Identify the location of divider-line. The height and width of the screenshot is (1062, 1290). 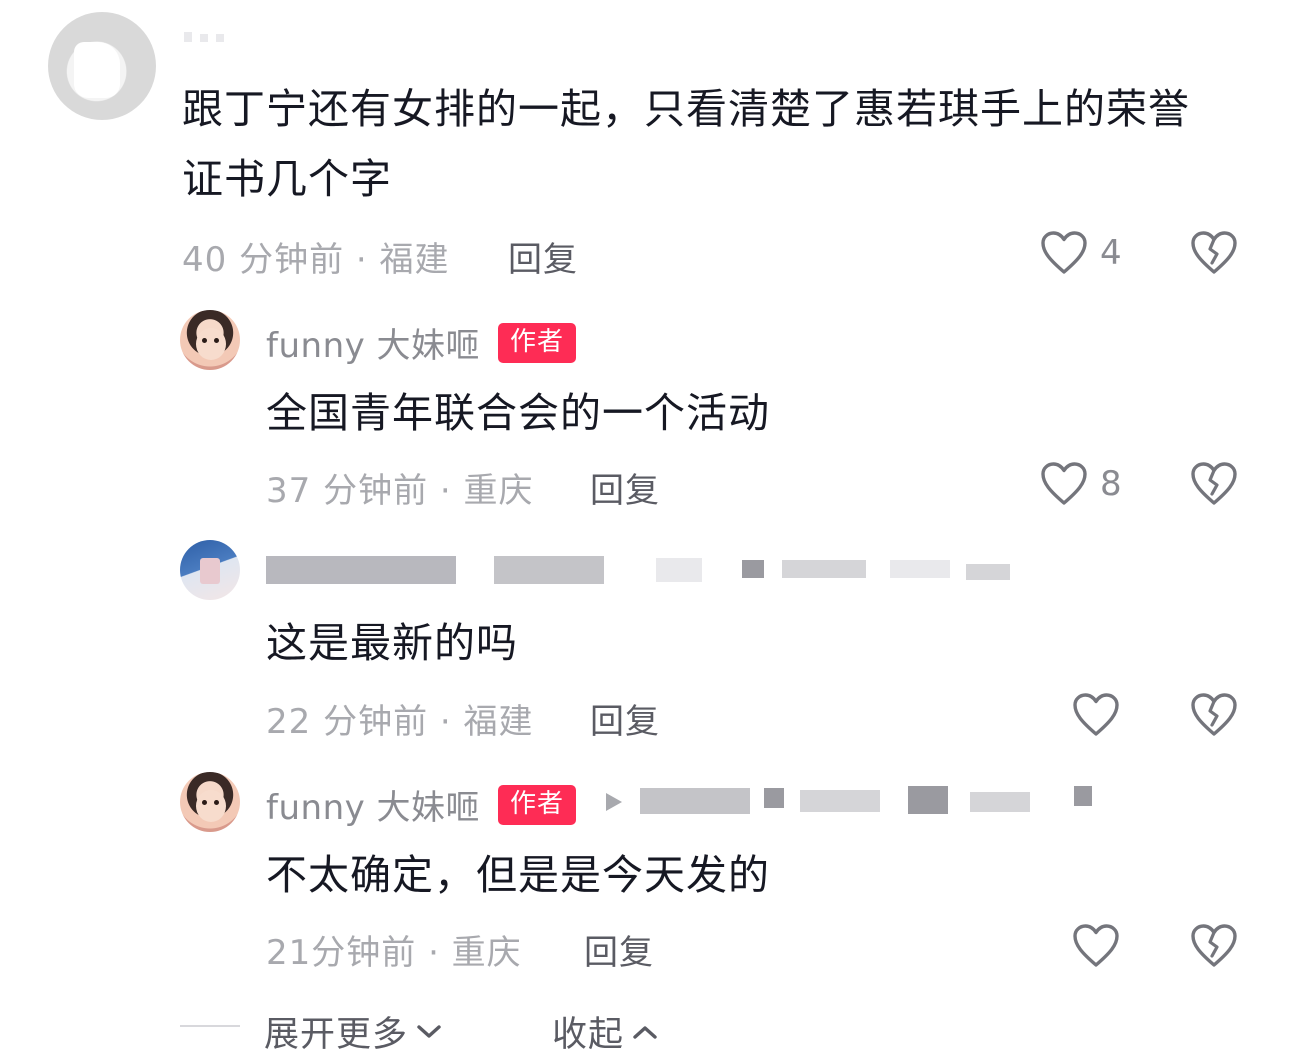
(210, 1026).